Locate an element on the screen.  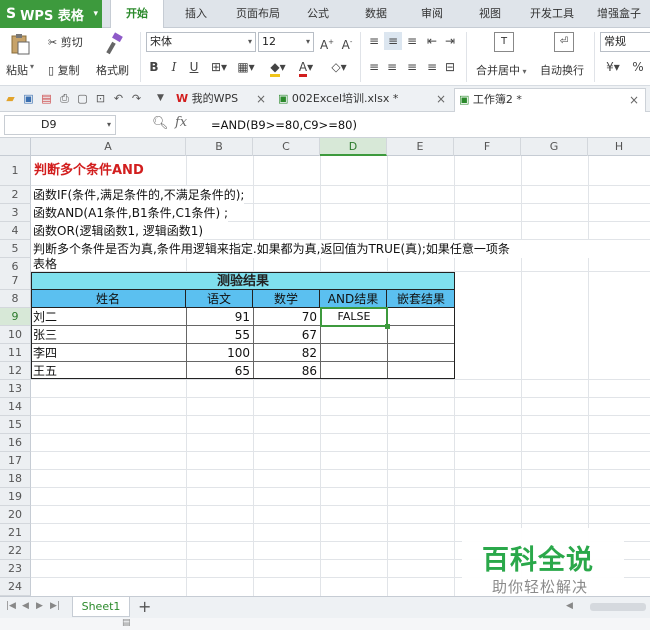
merge-center-button: 合并居中 ▾ is located at coordinates (501, 70).